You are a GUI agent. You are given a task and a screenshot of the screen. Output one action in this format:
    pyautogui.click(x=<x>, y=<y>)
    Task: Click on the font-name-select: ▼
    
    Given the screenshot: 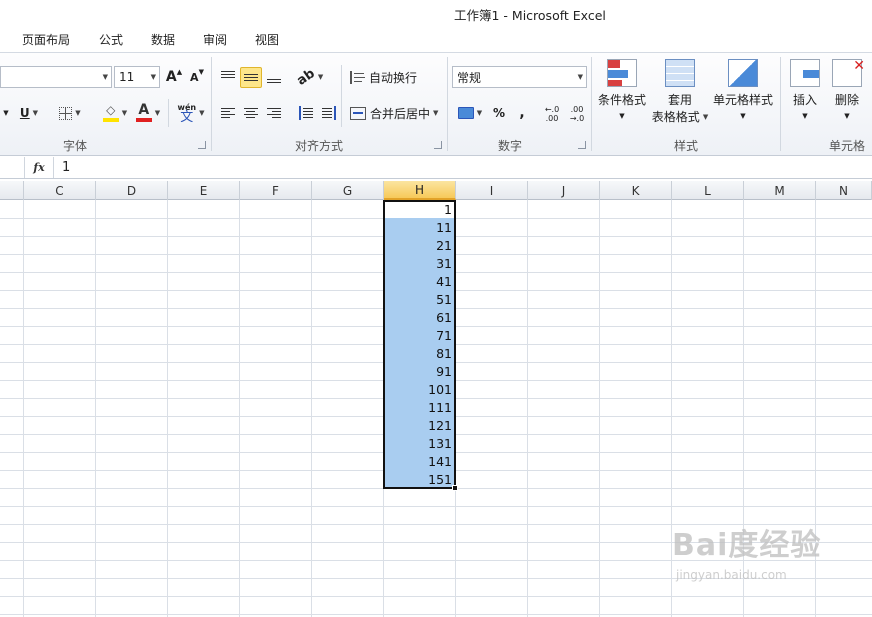 What is the action you would take?
    pyautogui.click(x=56, y=77)
    